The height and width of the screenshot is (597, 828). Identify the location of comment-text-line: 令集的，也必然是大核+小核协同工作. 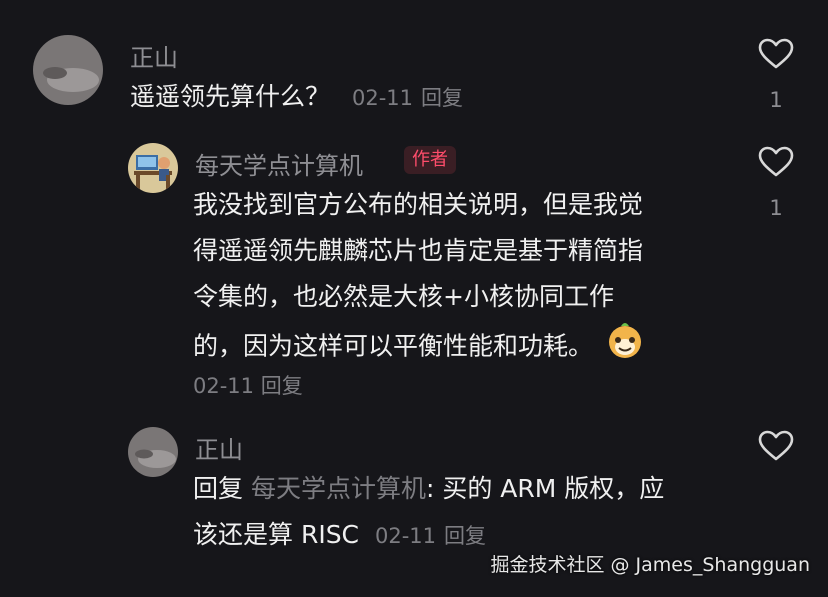
(403, 296).